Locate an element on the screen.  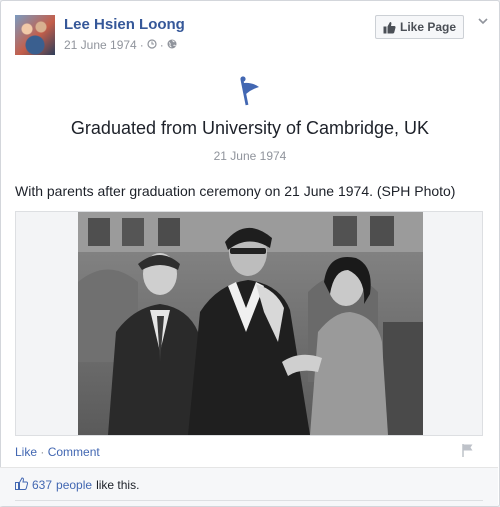
flag-icon is located at coordinates (250, 91).